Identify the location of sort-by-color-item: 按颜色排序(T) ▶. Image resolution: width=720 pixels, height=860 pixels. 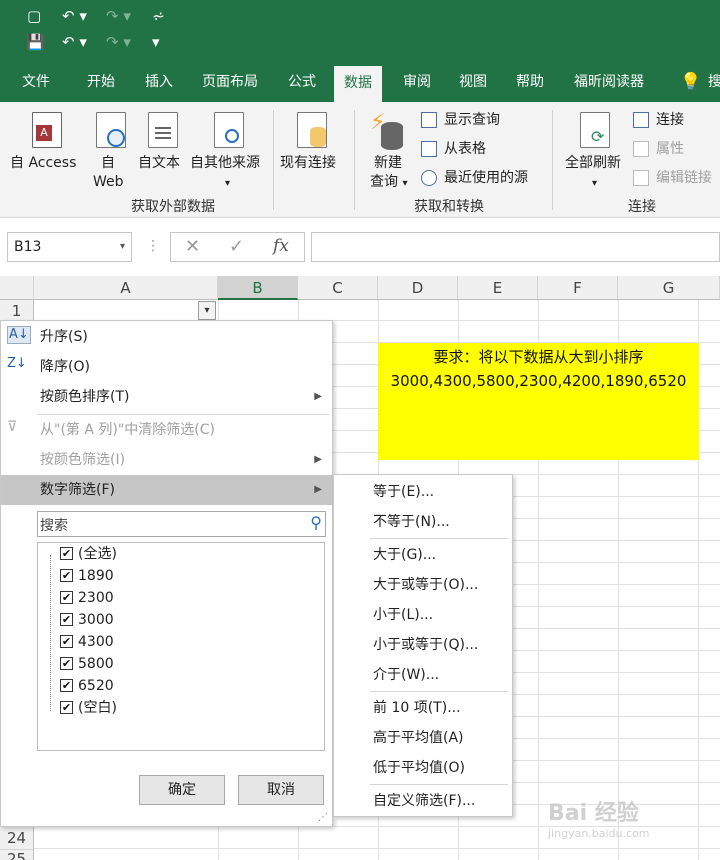
(166, 397).